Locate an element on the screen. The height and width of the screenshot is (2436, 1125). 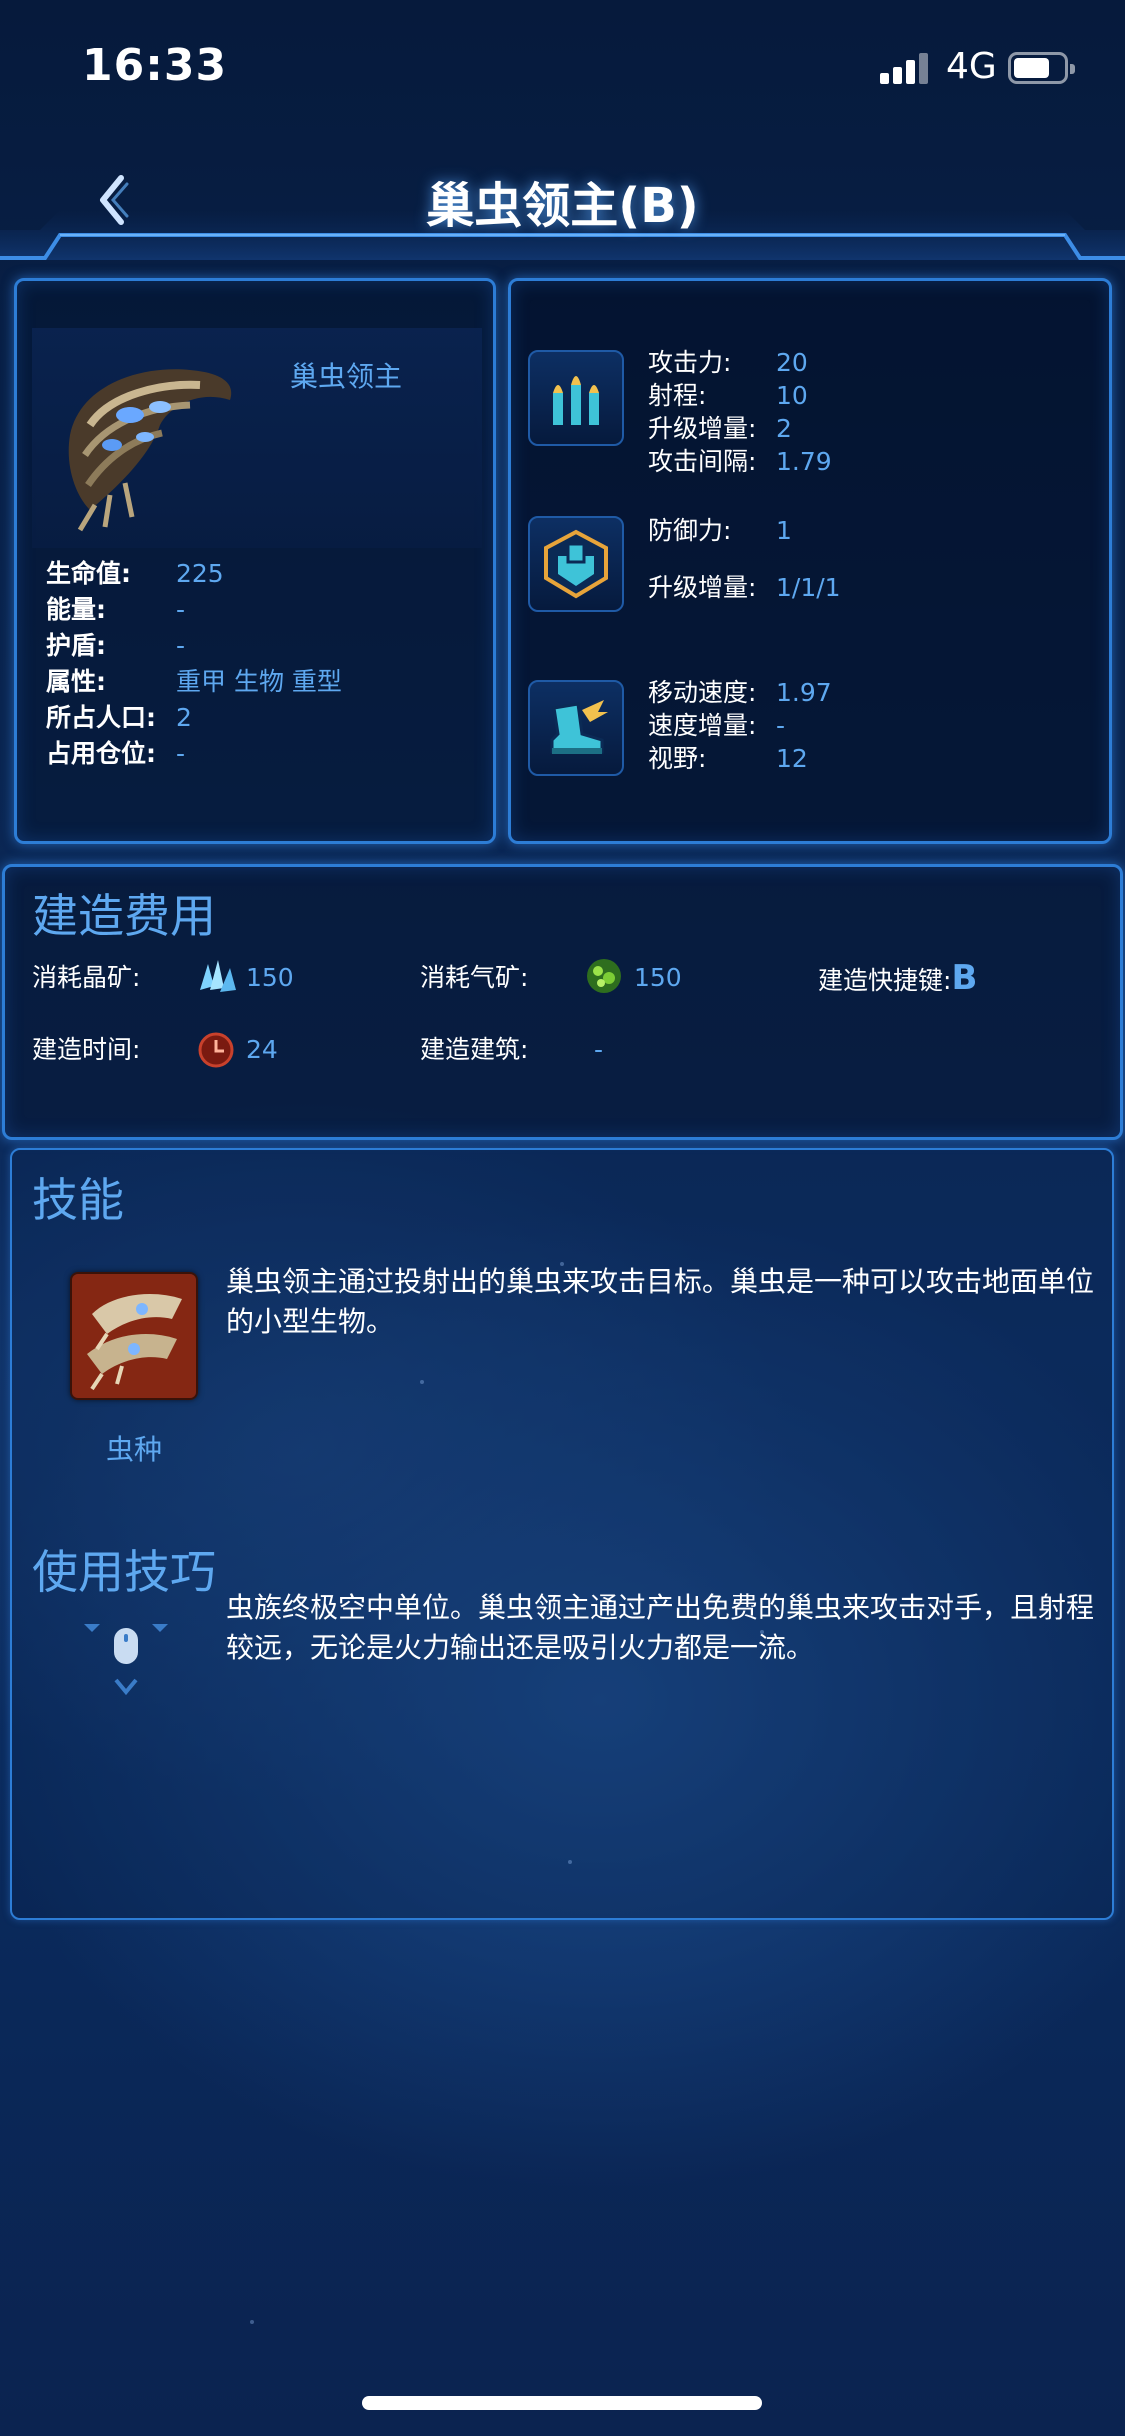
clock-icon is located at coordinates (216, 1050).